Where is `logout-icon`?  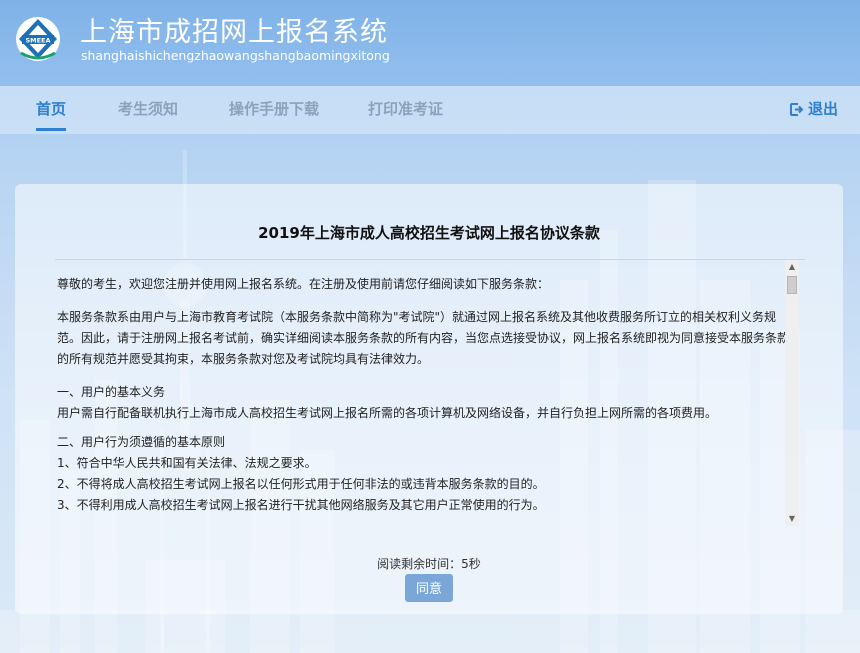
logout-icon is located at coordinates (796, 109).